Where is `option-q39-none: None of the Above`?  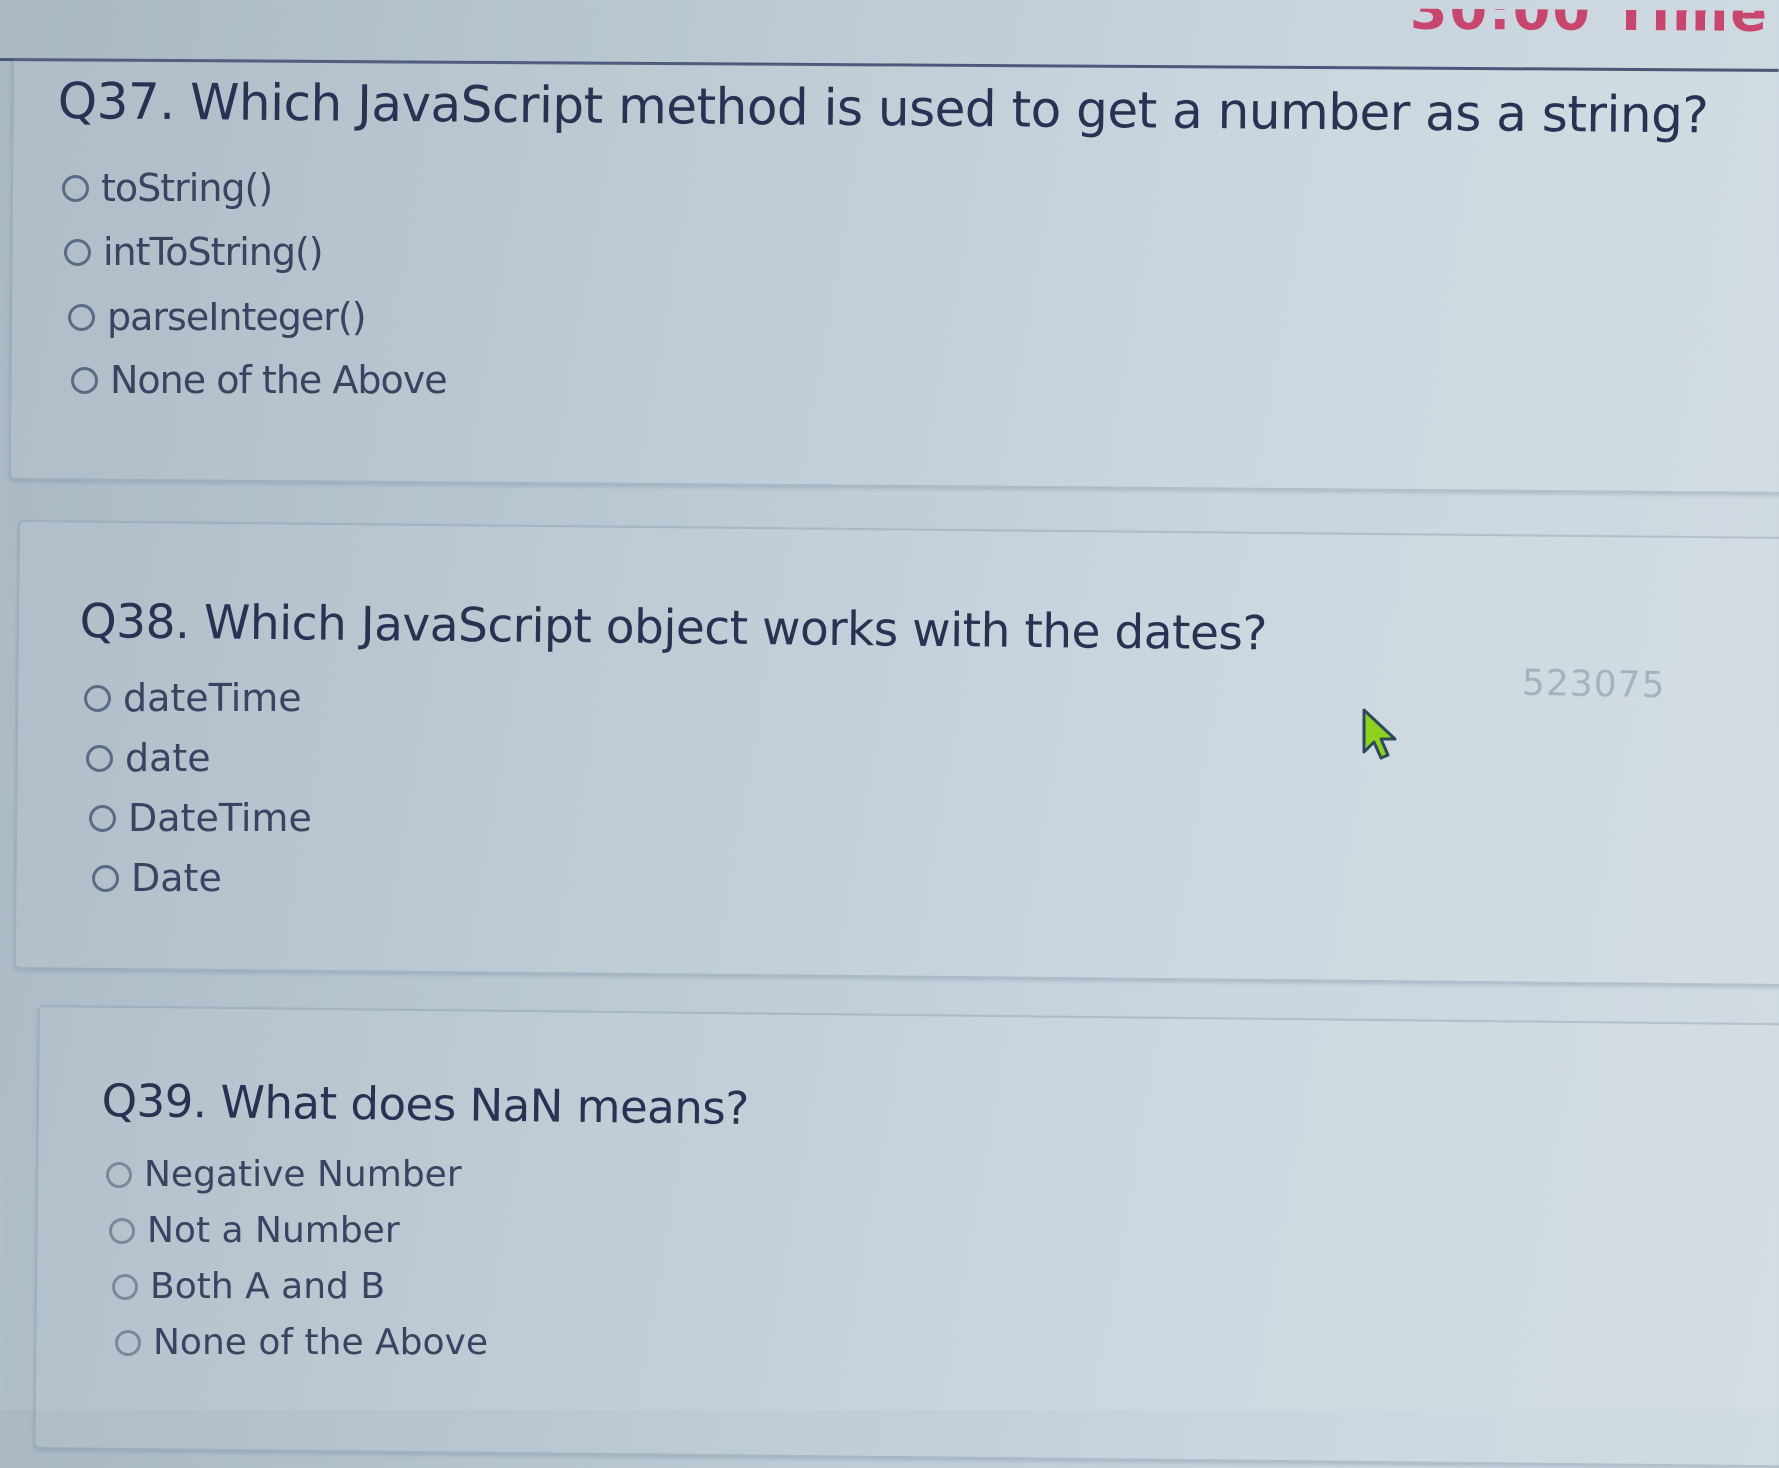 option-q39-none: None of the Above is located at coordinates (301, 1342).